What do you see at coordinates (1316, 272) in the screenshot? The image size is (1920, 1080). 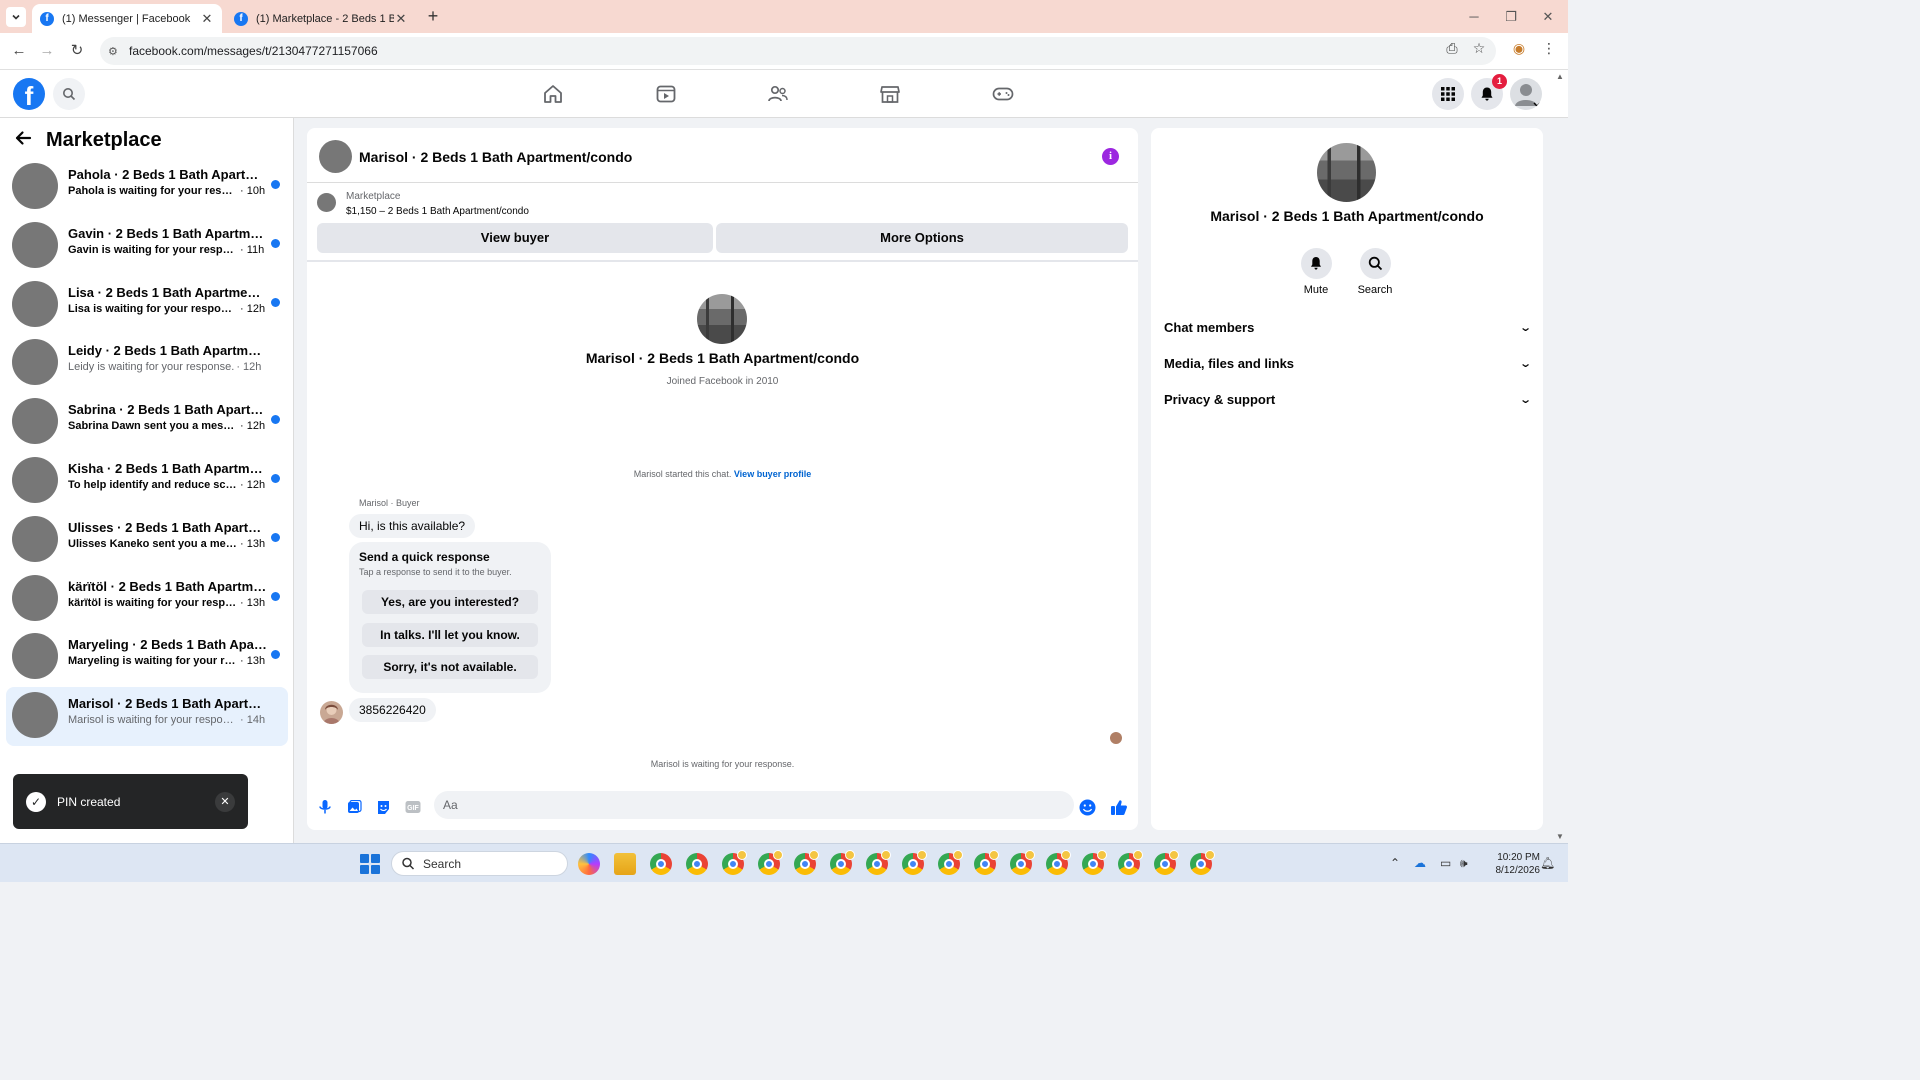 I see `mute-button: Mute` at bounding box center [1316, 272].